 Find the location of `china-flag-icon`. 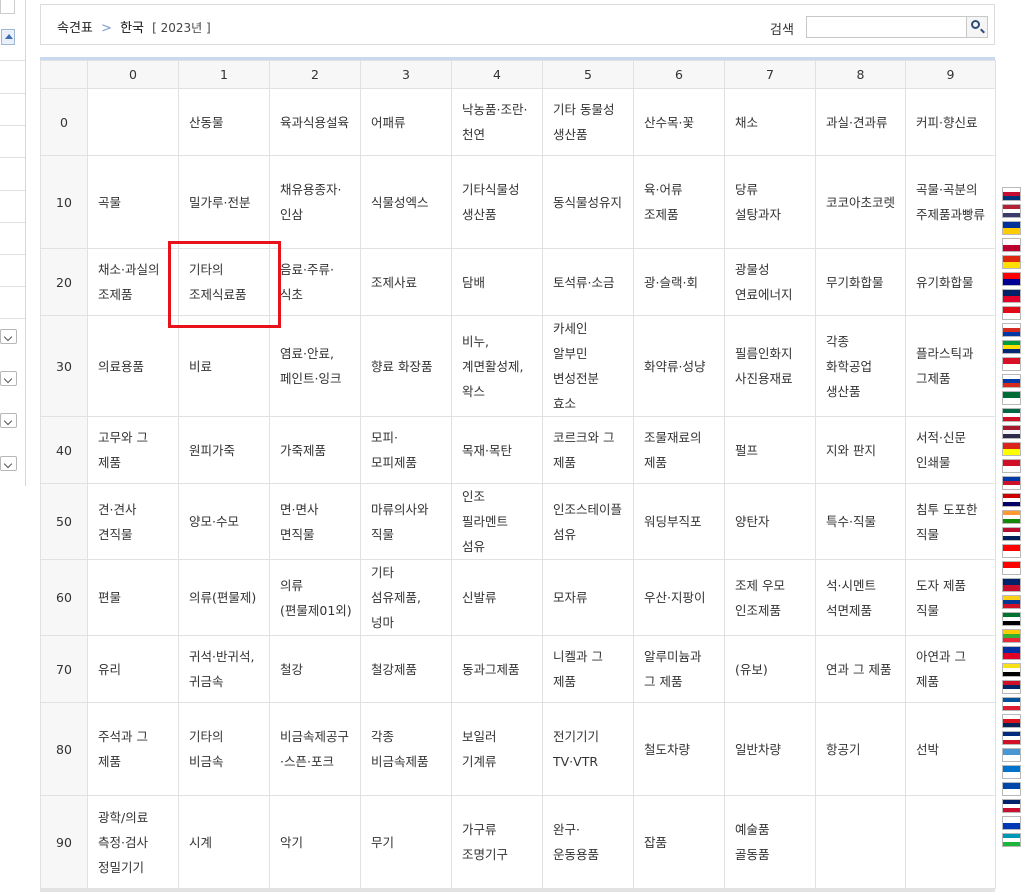

china-flag-icon is located at coordinates (1011, 262).